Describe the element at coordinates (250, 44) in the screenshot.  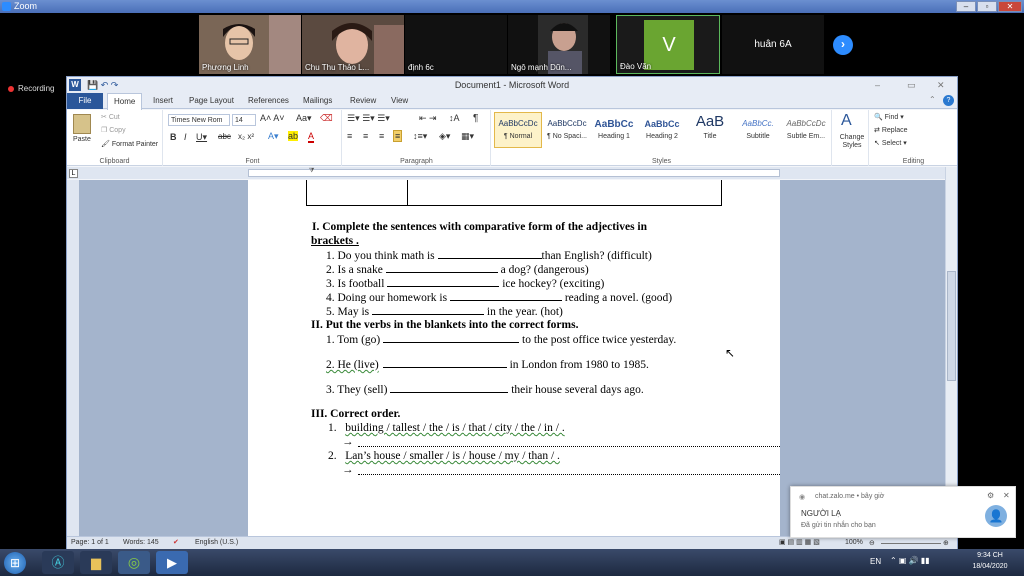
I see `participant-tile: Phương Linh` at that location.